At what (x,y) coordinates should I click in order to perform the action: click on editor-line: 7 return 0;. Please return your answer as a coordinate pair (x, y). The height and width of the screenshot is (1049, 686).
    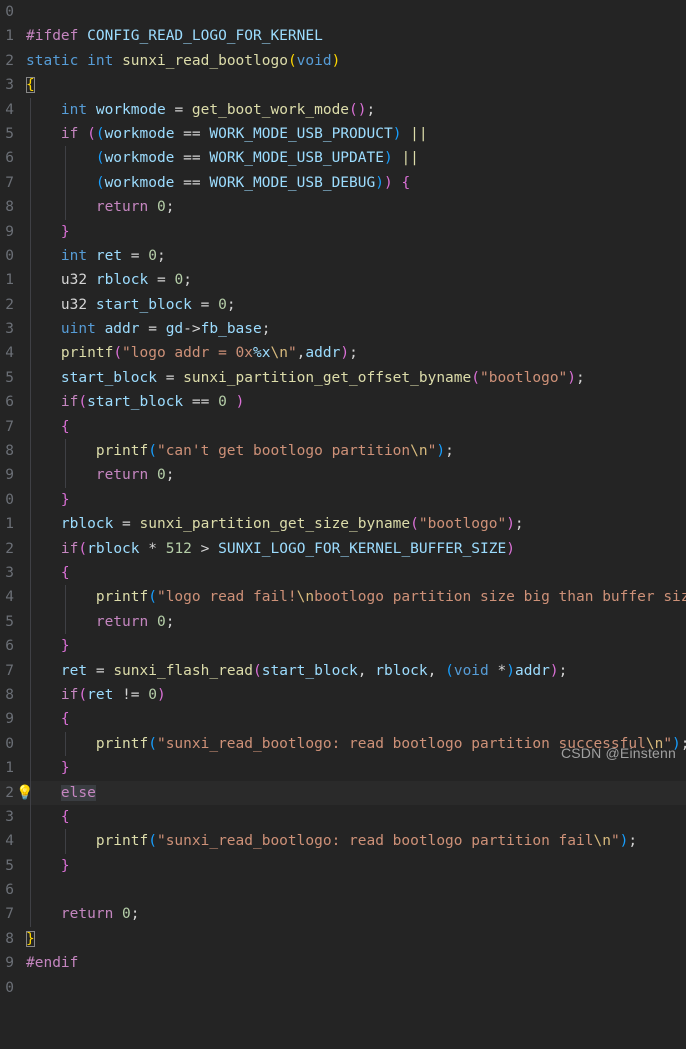
    Looking at the image, I should click on (343, 914).